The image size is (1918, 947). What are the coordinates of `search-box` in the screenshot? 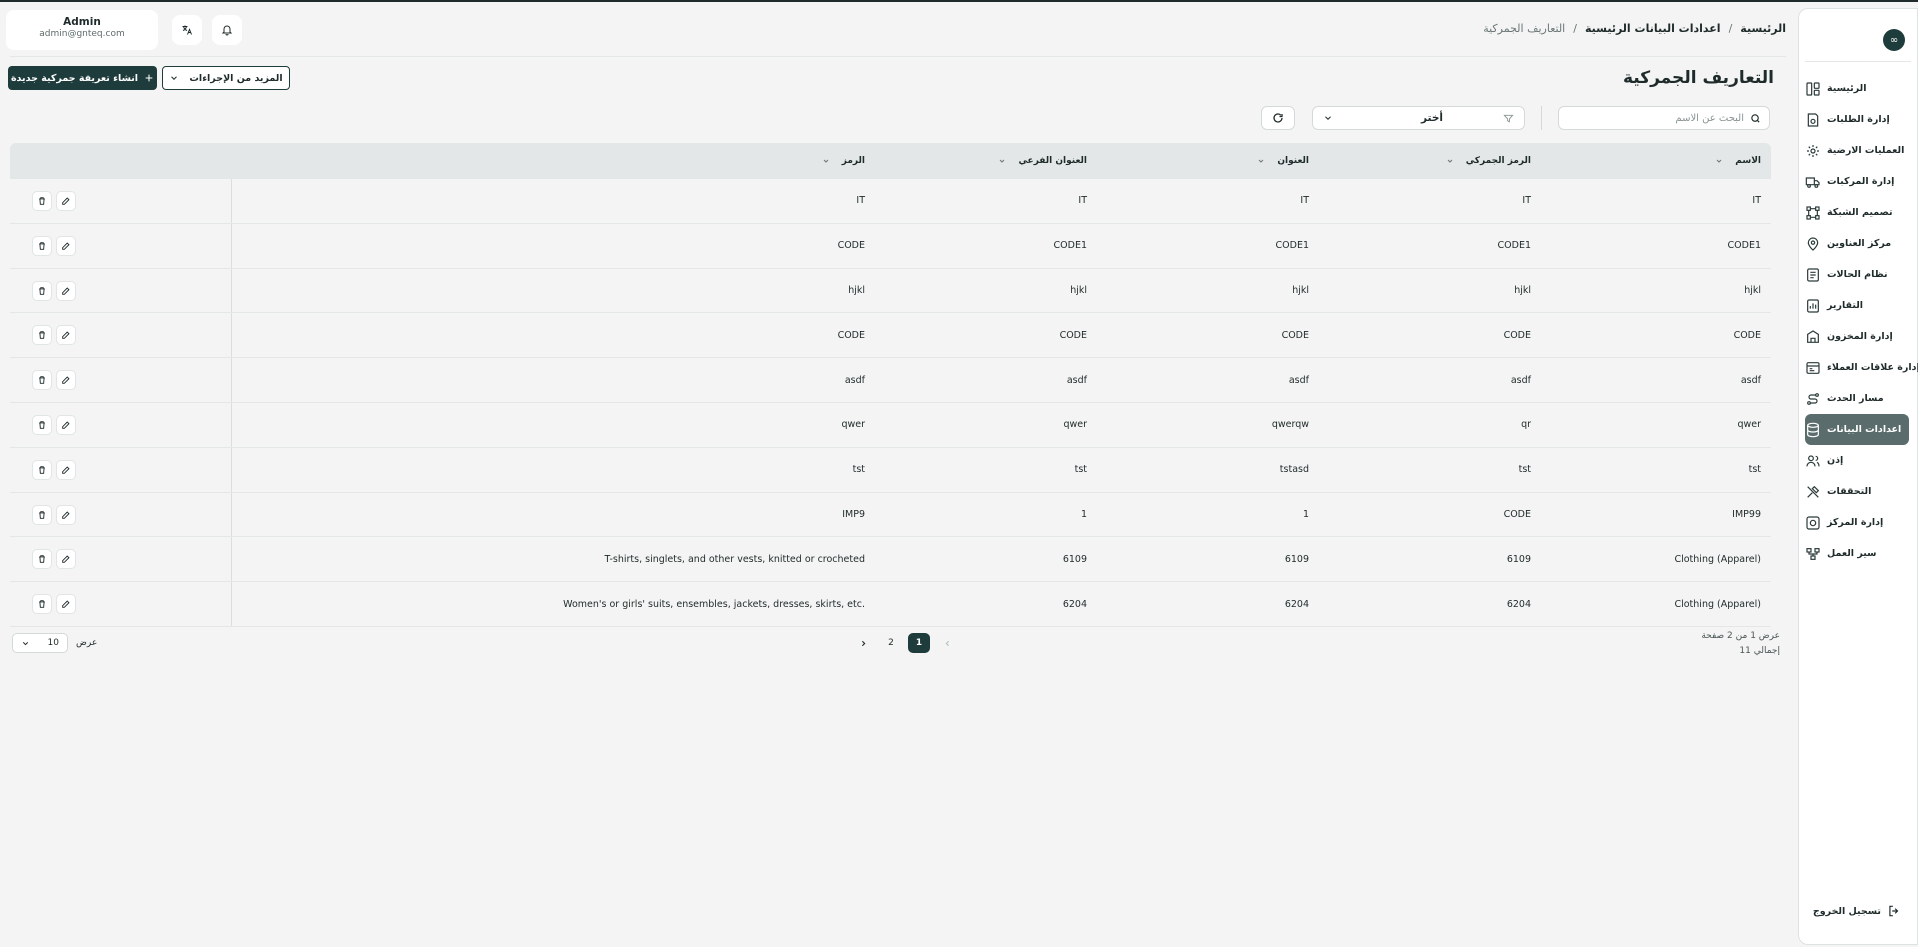 It's located at (1664, 118).